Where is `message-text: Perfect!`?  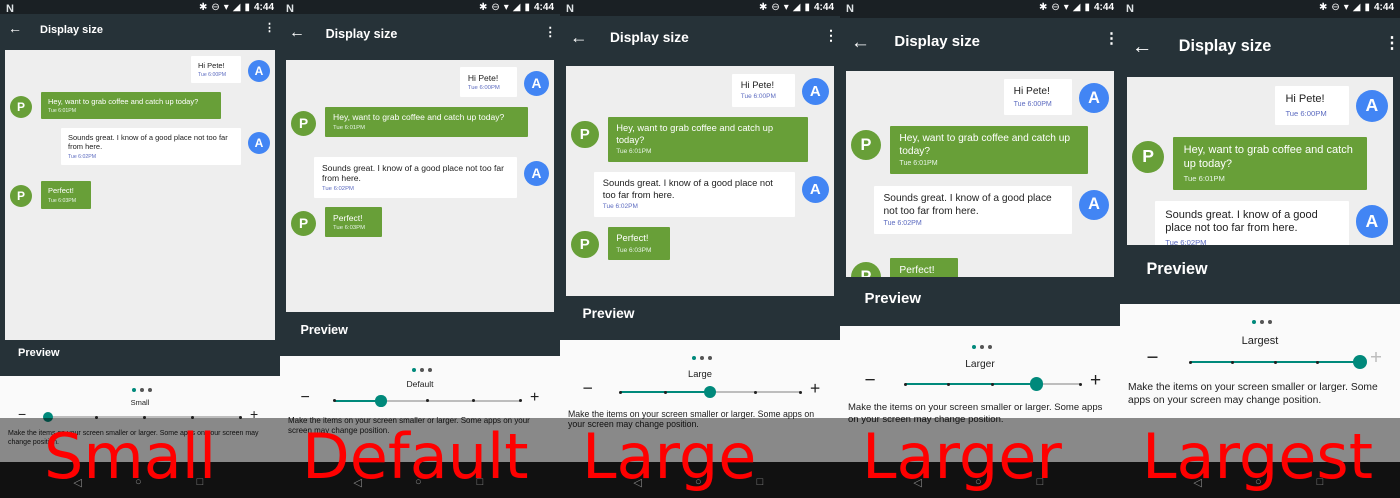 message-text: Perfect! is located at coordinates (917, 271).